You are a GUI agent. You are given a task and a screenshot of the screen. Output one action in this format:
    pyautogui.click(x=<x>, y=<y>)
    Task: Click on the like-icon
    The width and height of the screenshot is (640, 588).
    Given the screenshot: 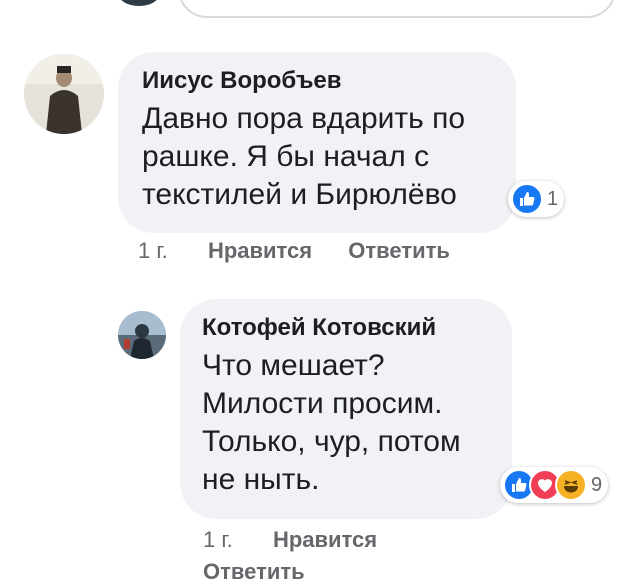 What is the action you would take?
    pyautogui.click(x=527, y=199)
    